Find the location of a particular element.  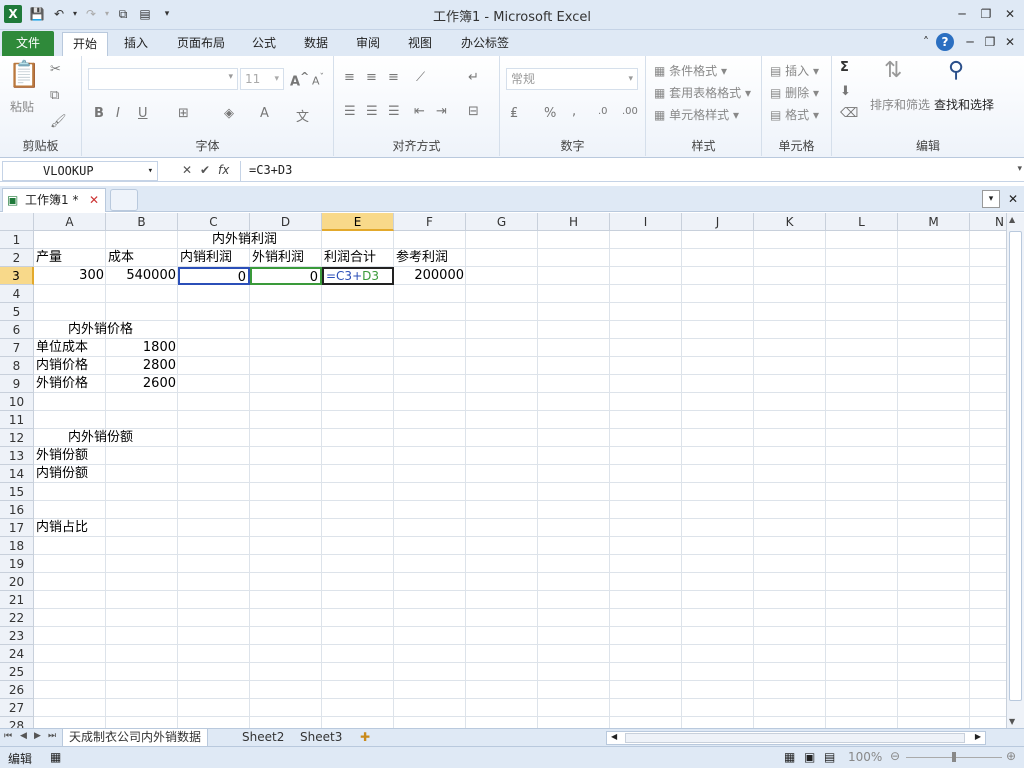

insert-function-button: fx is located at coordinates (223, 170).